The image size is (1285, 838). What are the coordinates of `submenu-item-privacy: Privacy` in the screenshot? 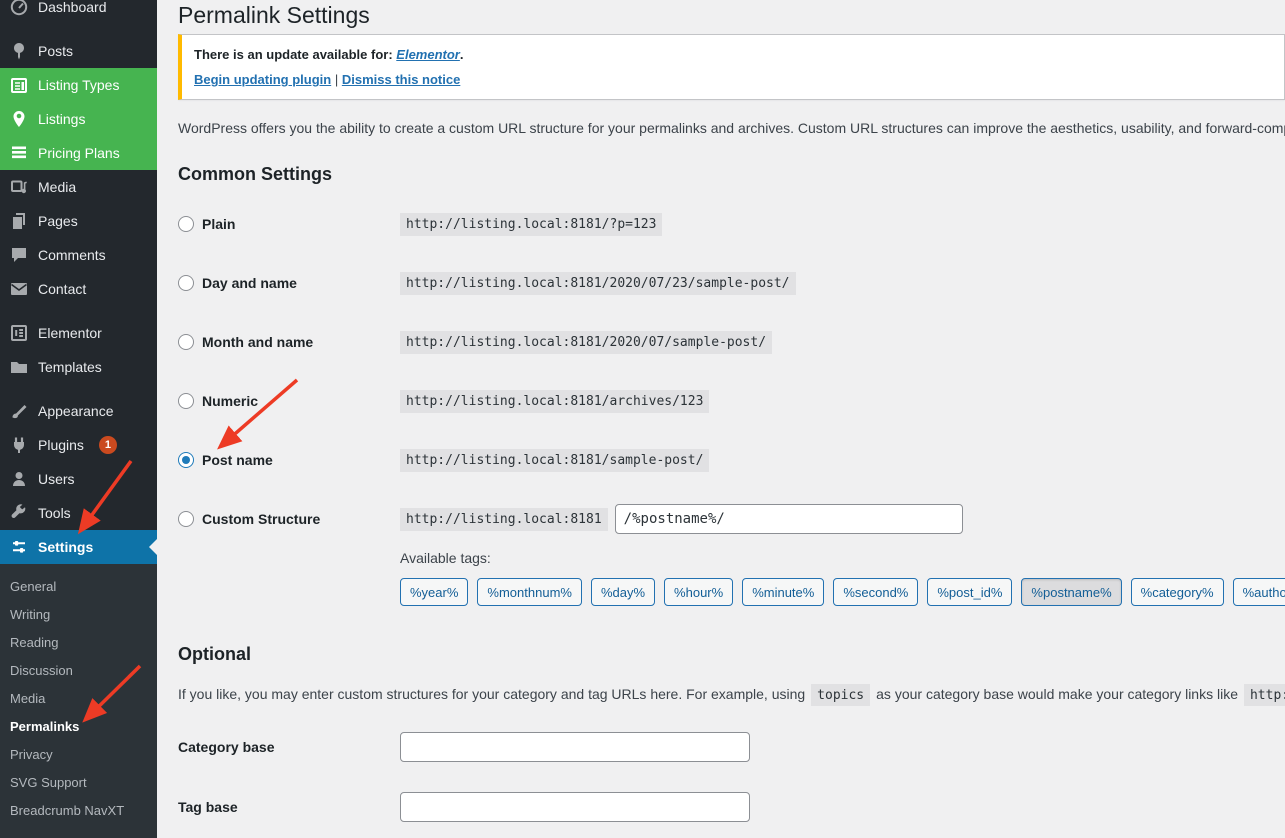 It's located at (78, 754).